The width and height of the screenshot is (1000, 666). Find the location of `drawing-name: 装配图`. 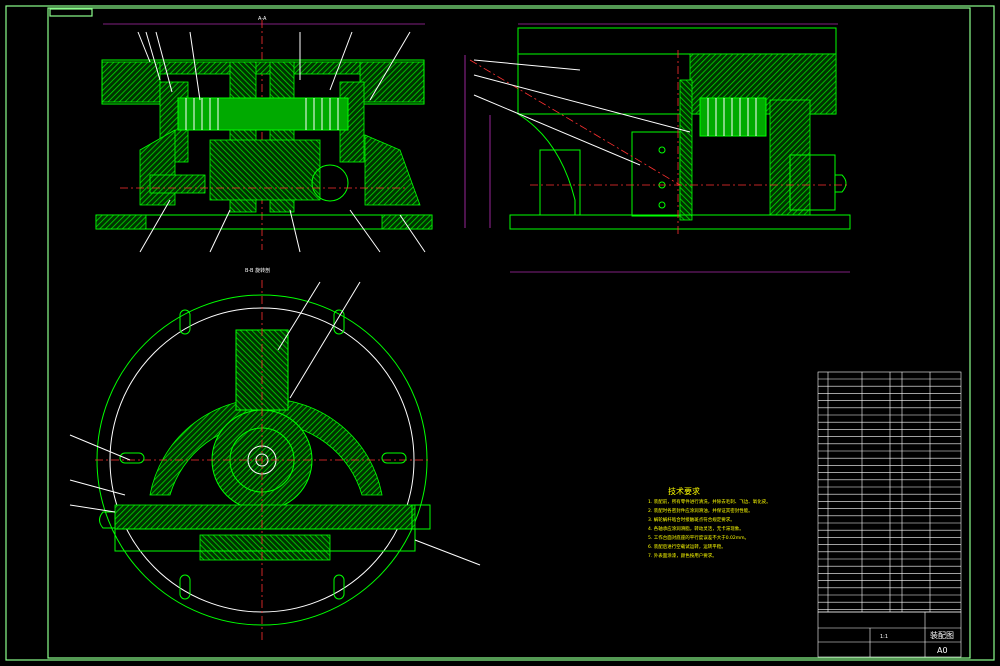

drawing-name: 装配图 is located at coordinates (942, 635).